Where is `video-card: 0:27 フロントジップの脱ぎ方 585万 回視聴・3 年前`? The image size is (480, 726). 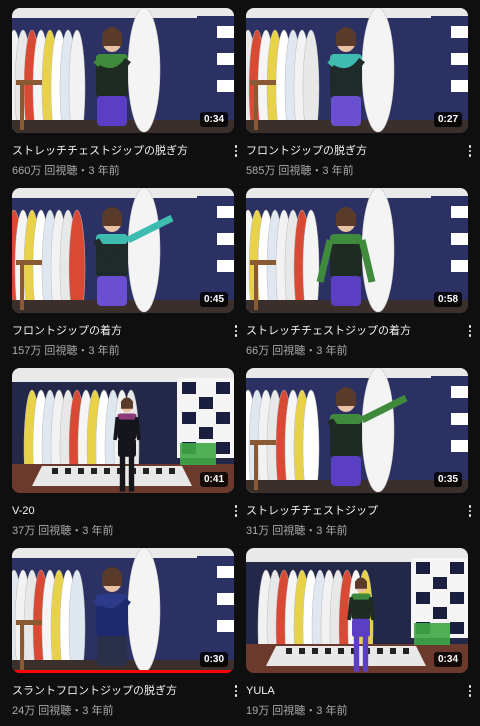
video-card: 0:27 フロントジップの脱ぎ方 585万 回視聴・3 年前 is located at coordinates (359, 92).